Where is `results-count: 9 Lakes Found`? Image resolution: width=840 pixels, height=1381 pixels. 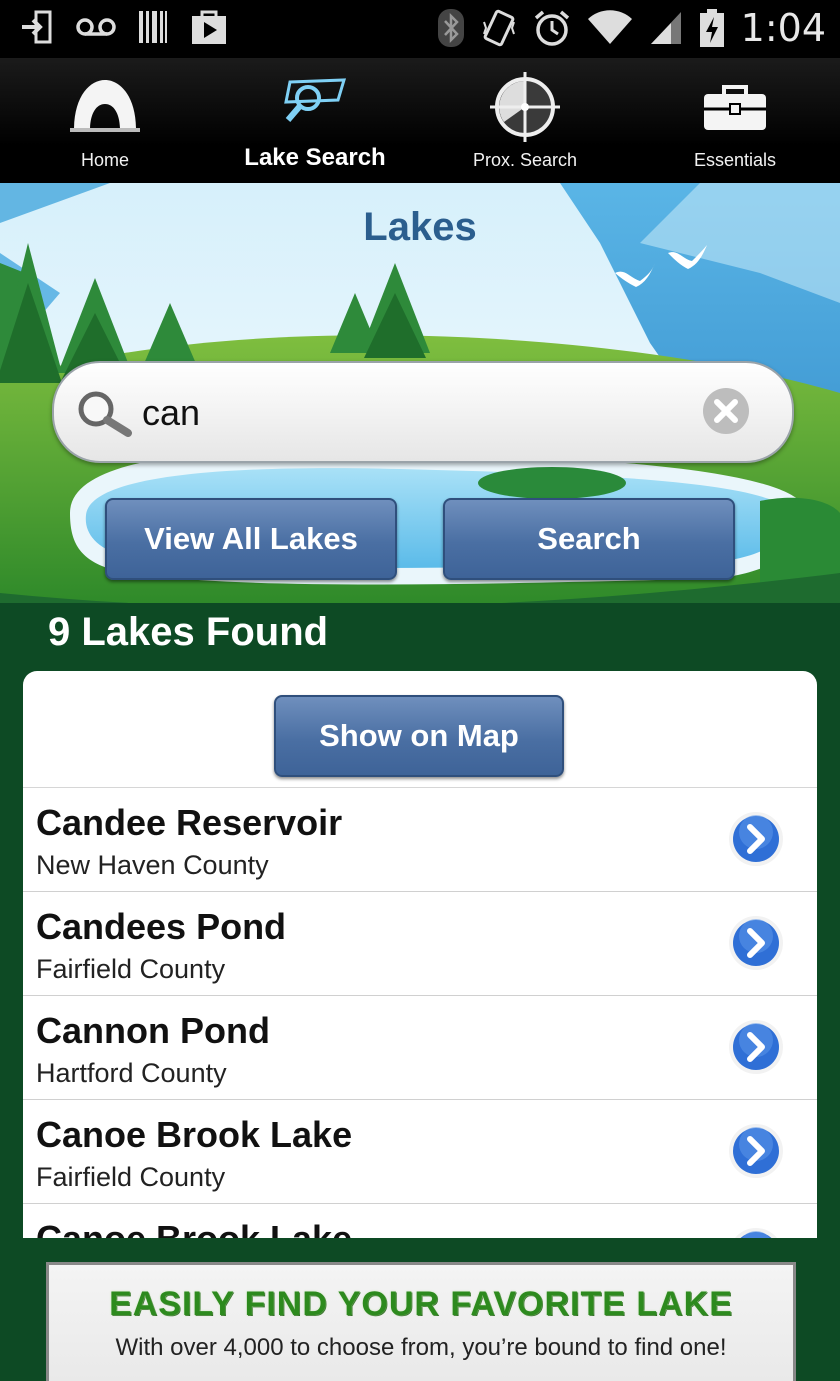 results-count: 9 Lakes Found is located at coordinates (188, 632).